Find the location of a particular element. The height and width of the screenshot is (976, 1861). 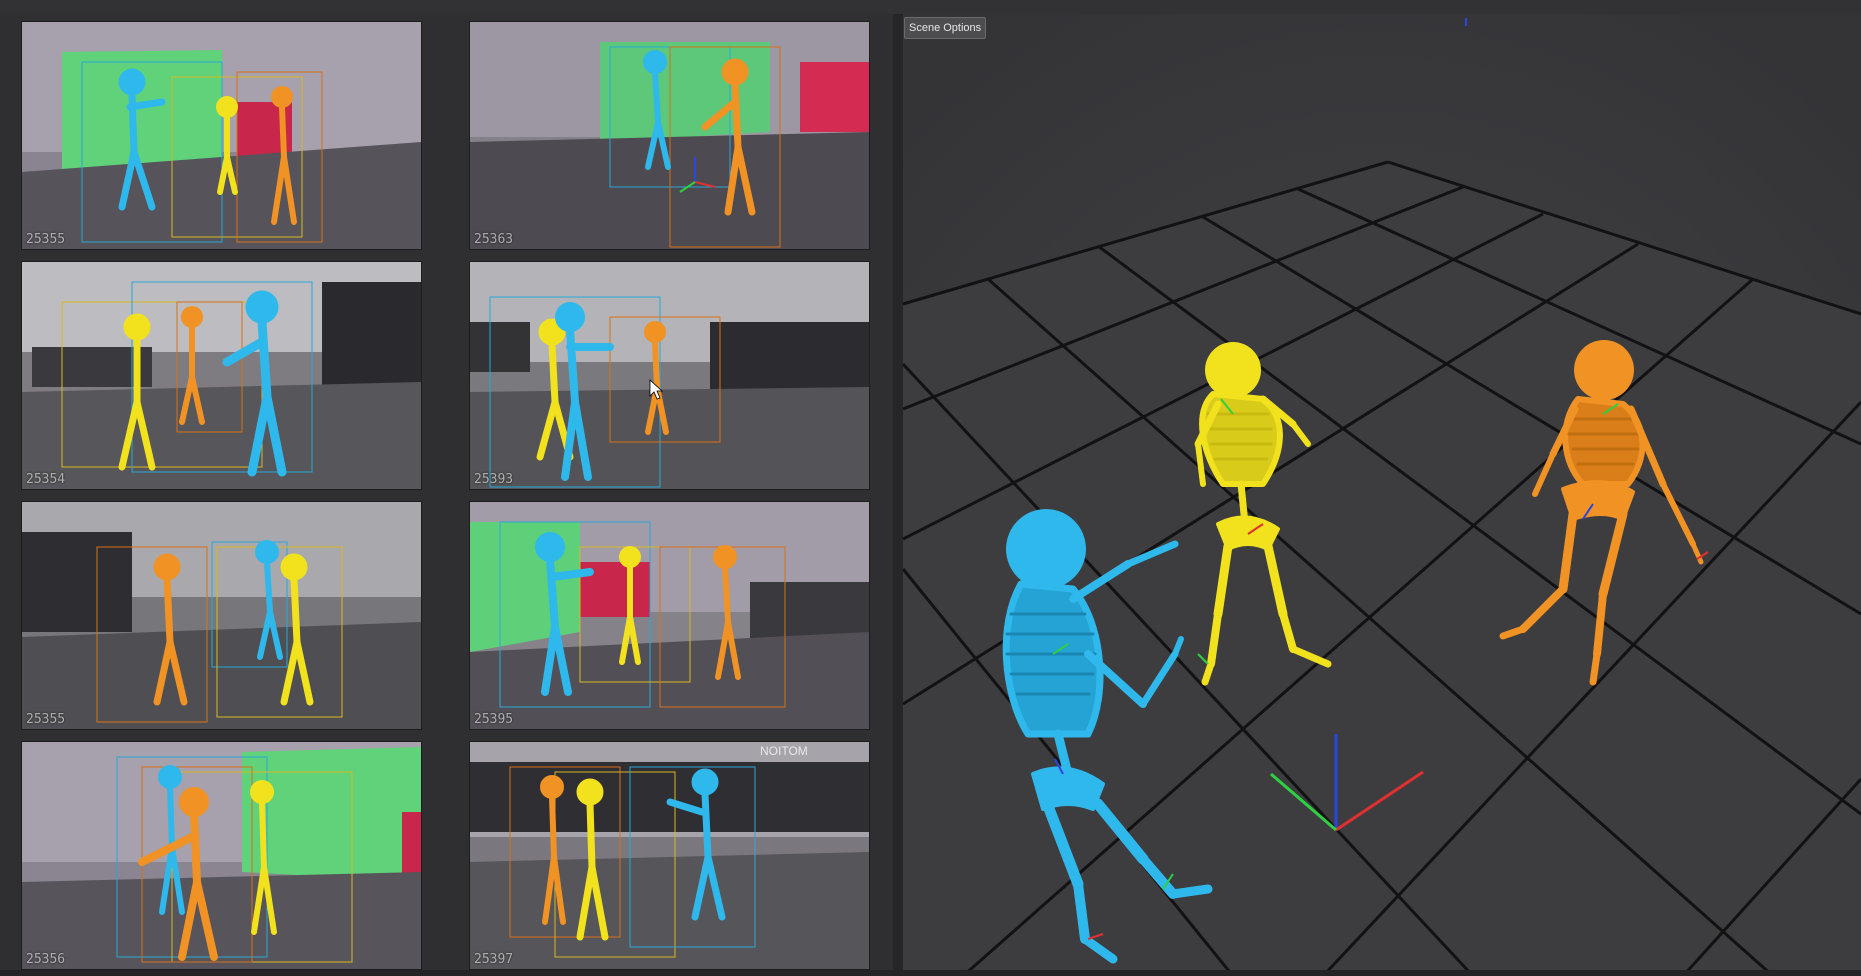

camera-view: NOITOM 25397 is located at coordinates (669, 855).